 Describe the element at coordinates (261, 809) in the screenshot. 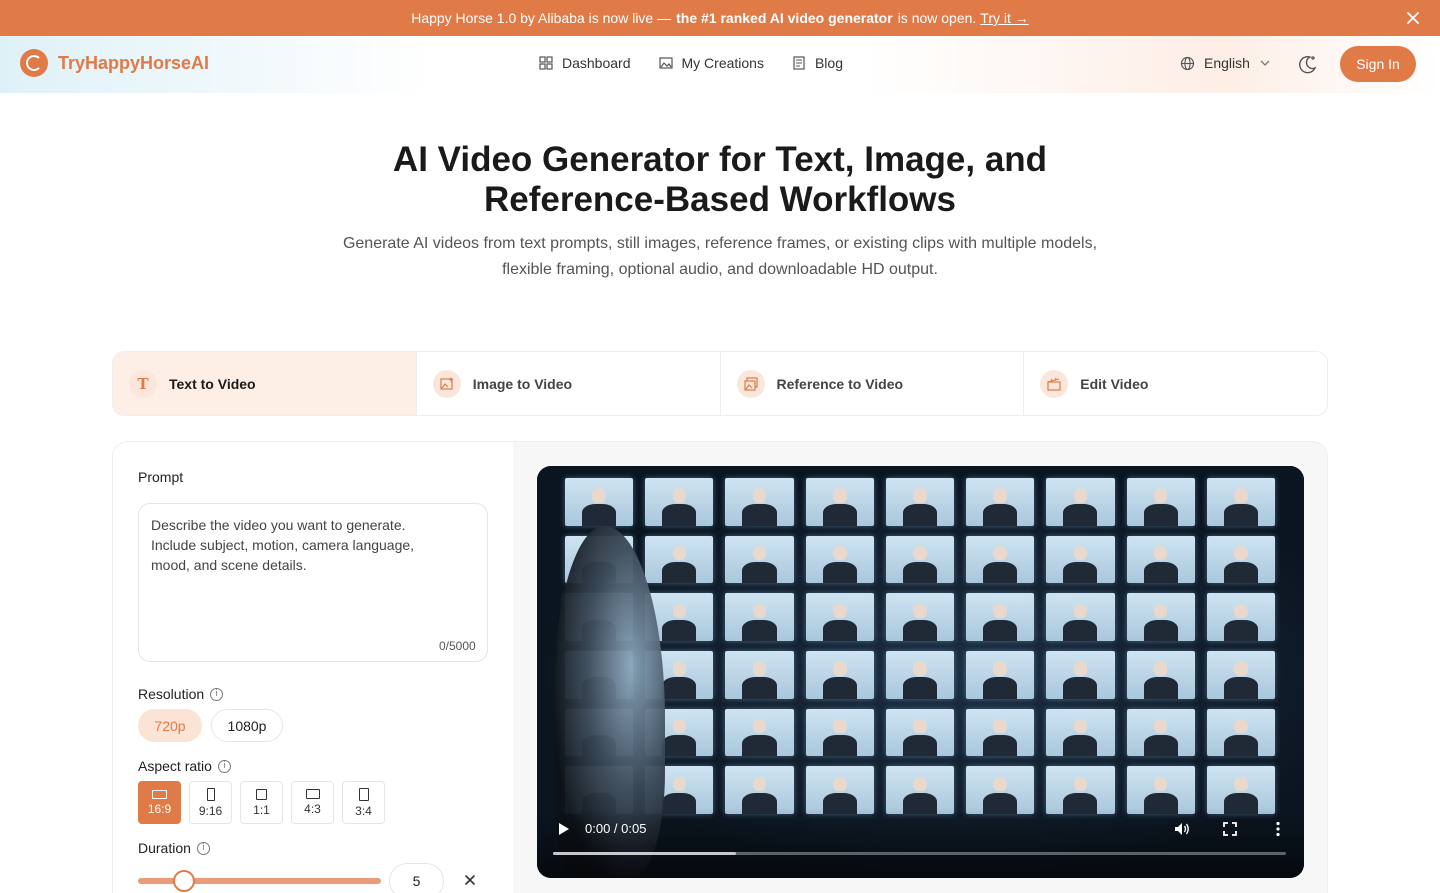

I see `aspect-1-1-label: 1:1` at that location.